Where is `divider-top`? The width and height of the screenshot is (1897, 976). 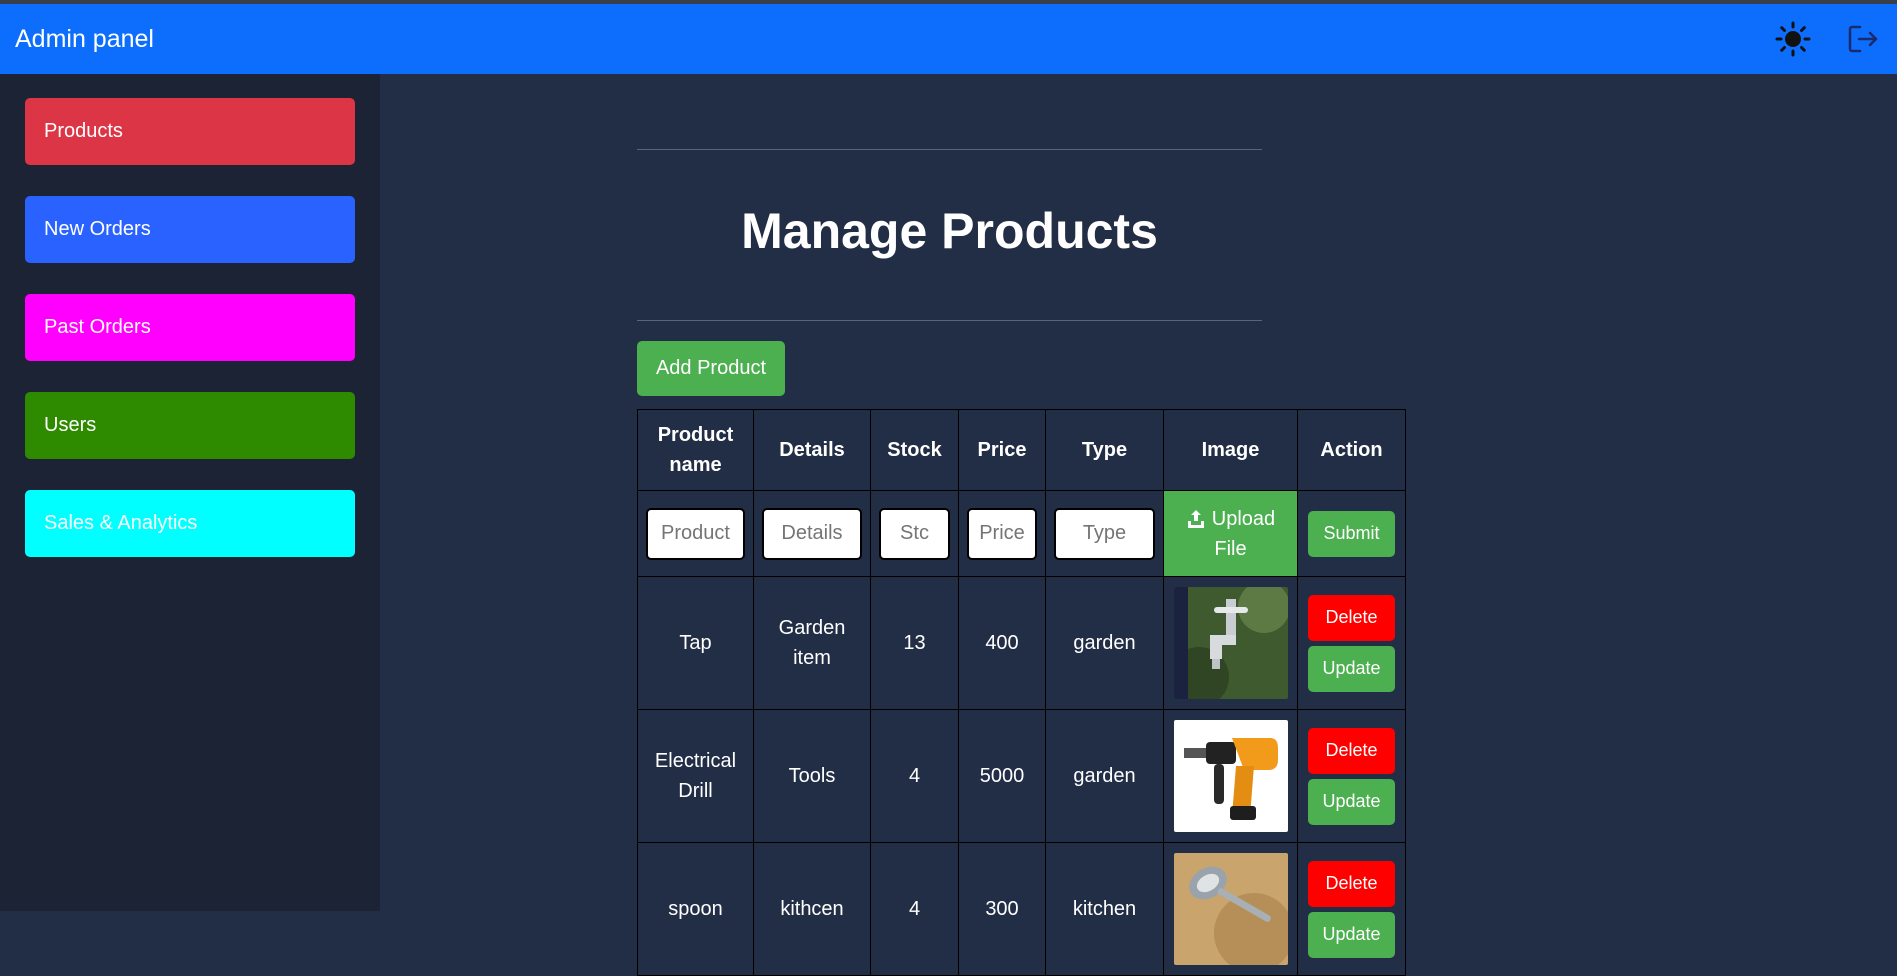
divider-top is located at coordinates (949, 149).